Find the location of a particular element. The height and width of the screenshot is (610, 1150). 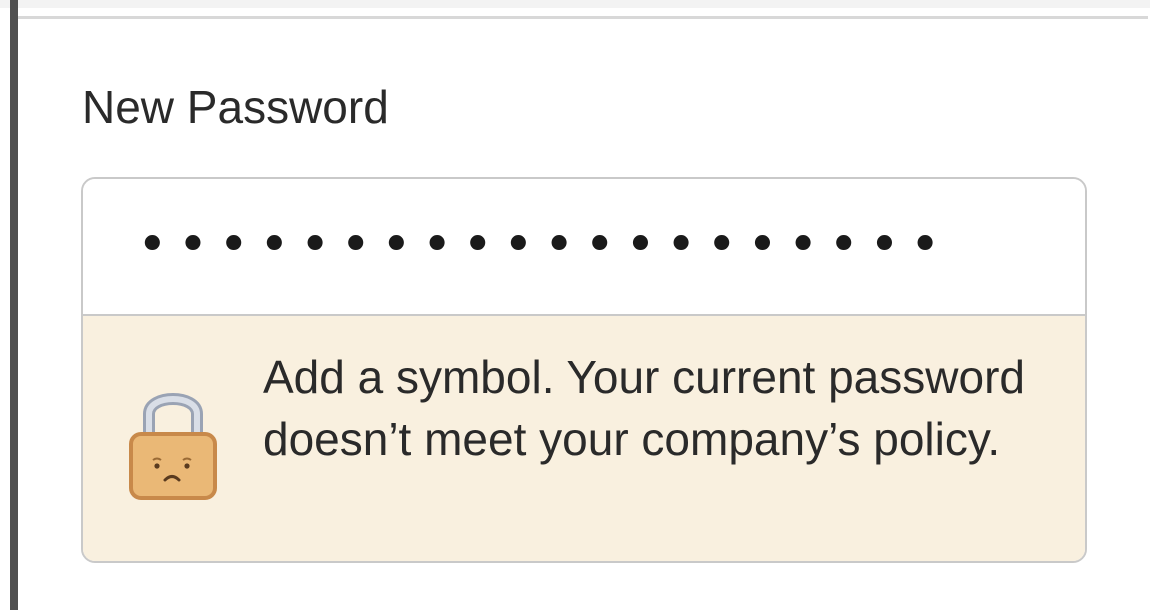

sad-lock-icon is located at coordinates (173, 446).